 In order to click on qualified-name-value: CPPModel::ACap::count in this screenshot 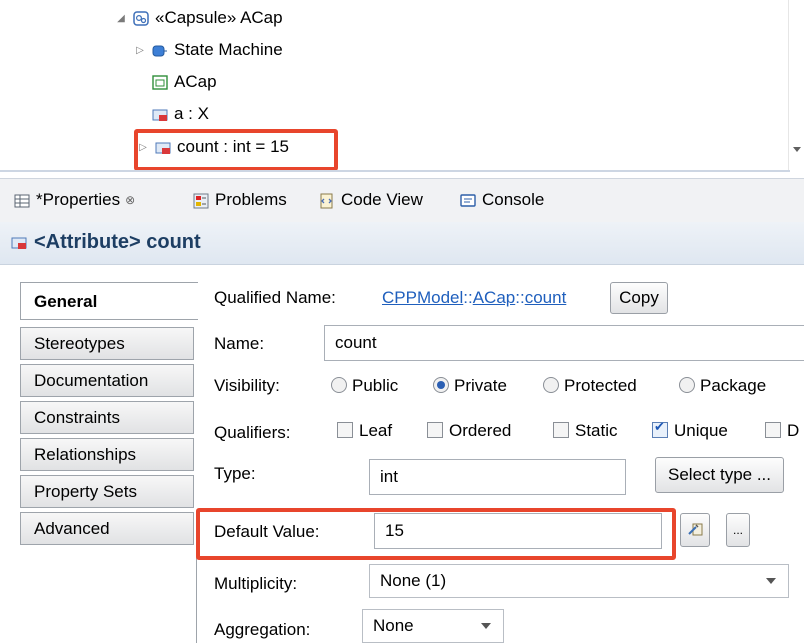, I will do `click(474, 298)`.